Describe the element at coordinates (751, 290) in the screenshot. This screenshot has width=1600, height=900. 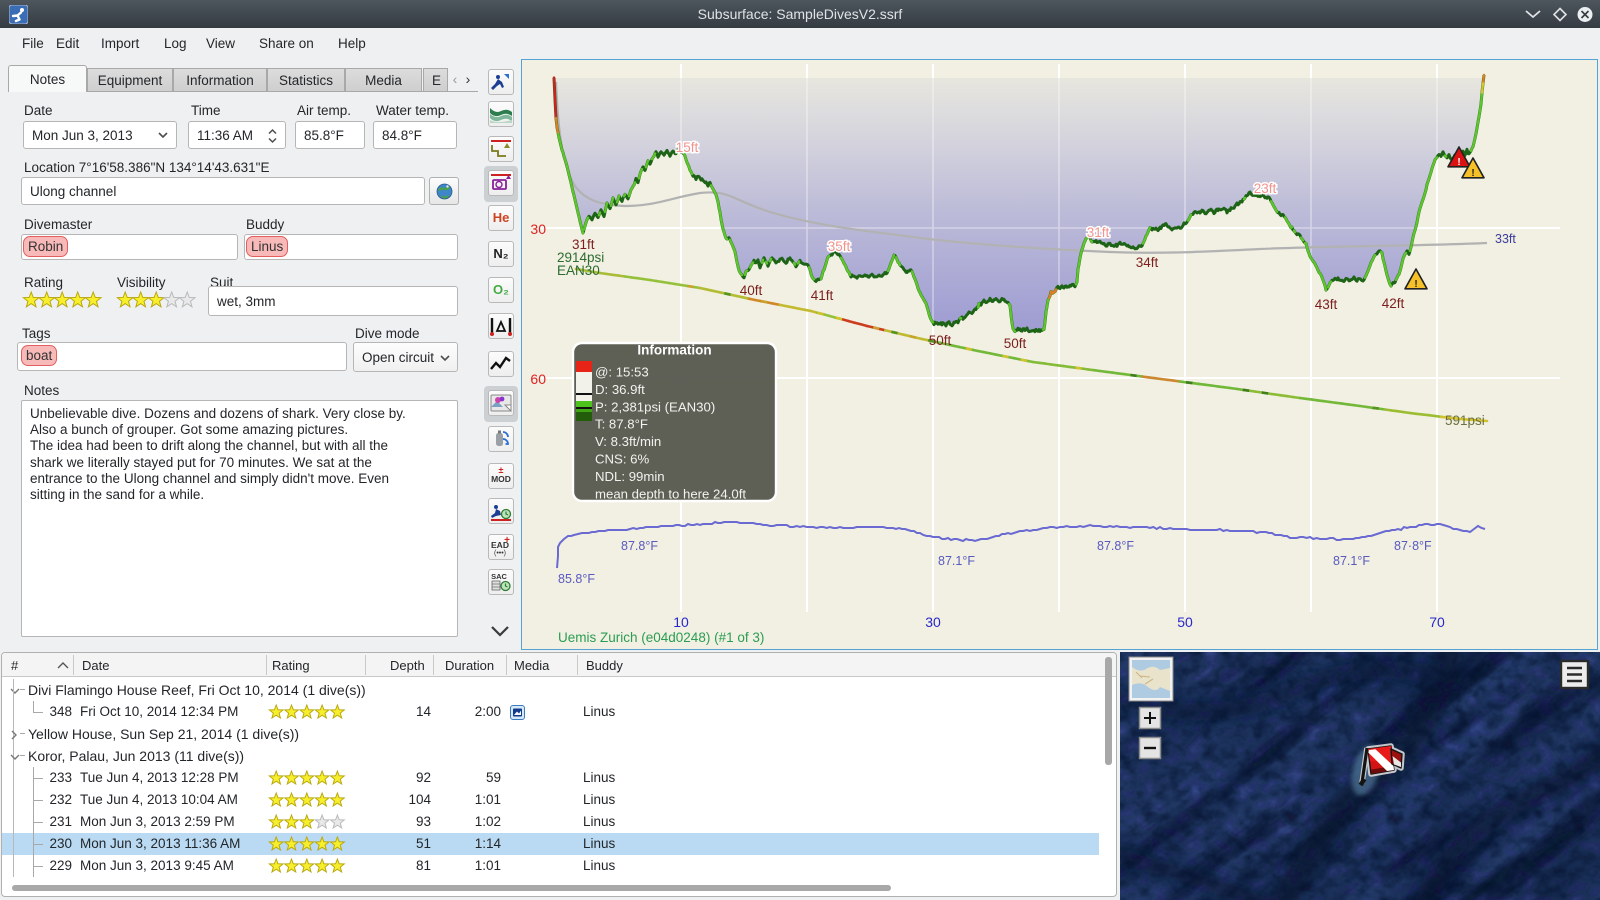
I see `svg-text: 40ft` at that location.